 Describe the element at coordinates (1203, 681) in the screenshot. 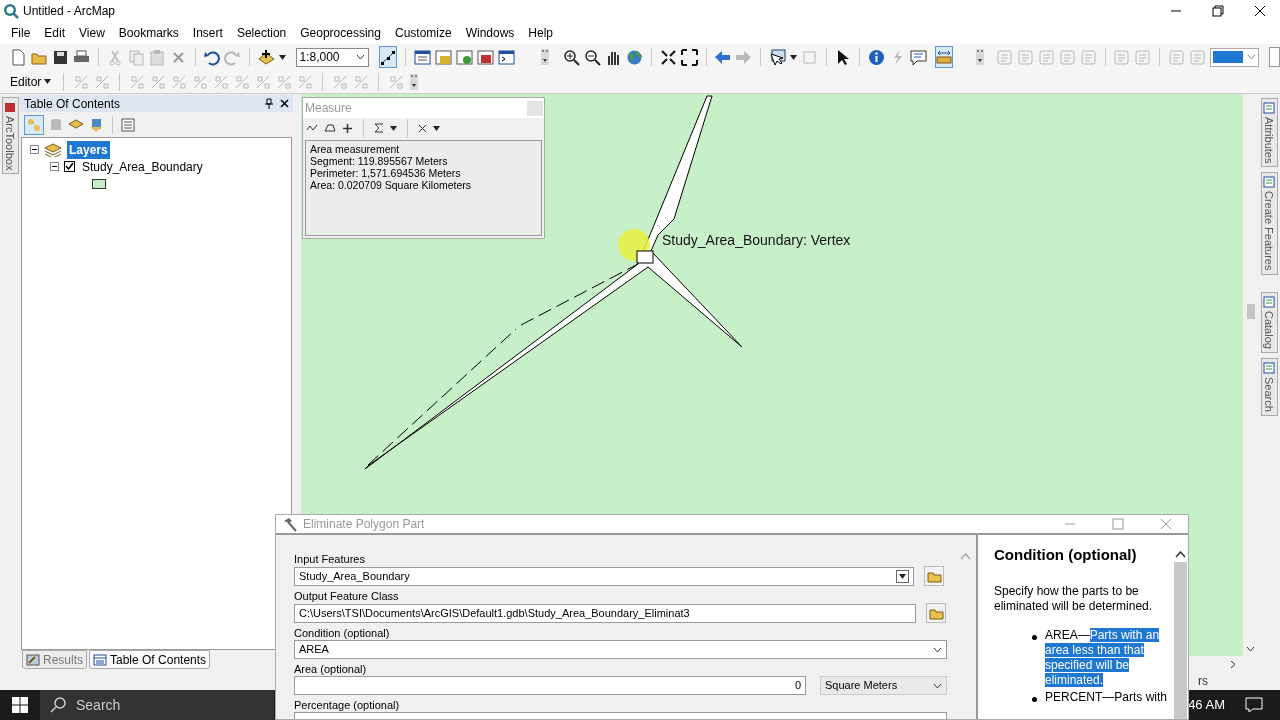

I see `status-text: rs` at that location.